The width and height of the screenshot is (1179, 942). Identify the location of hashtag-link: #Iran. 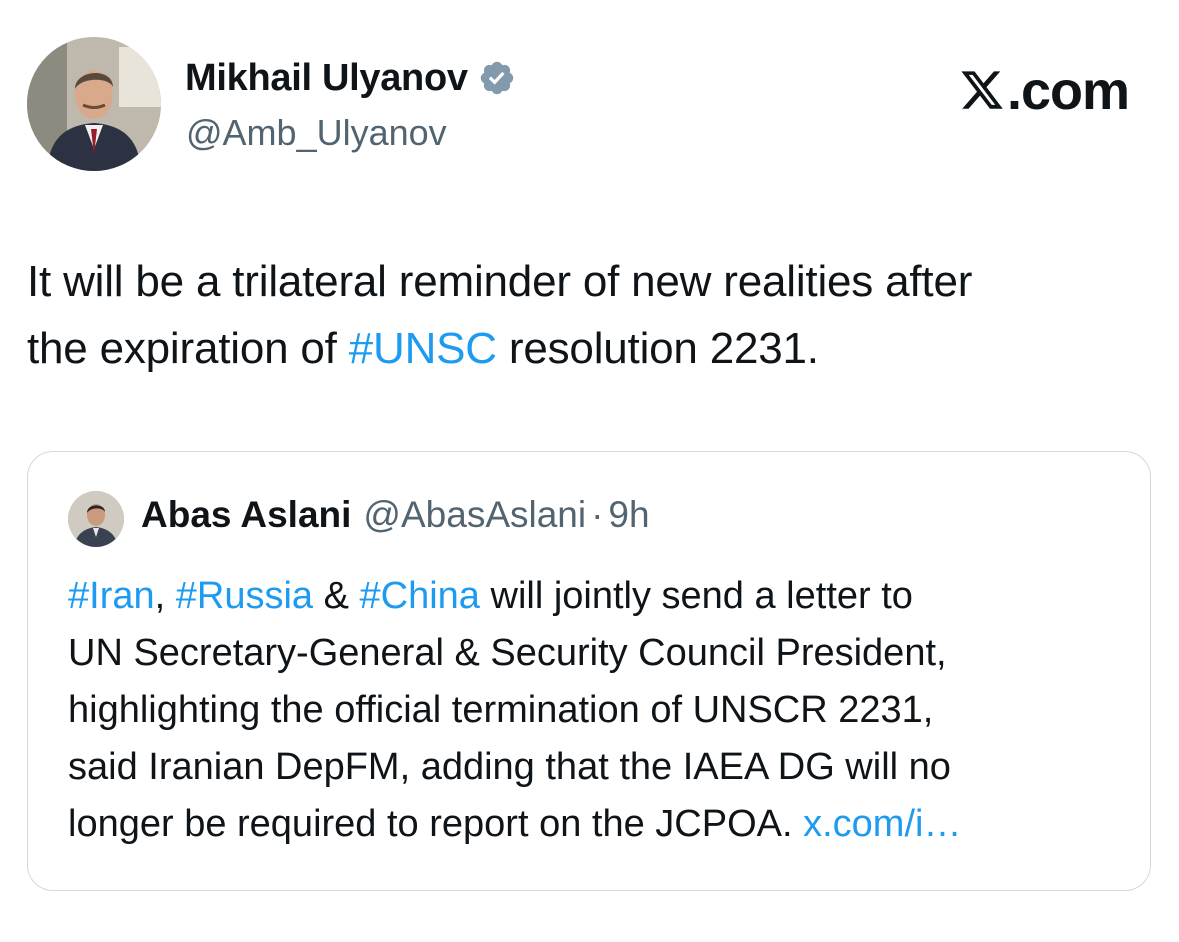
(111, 596).